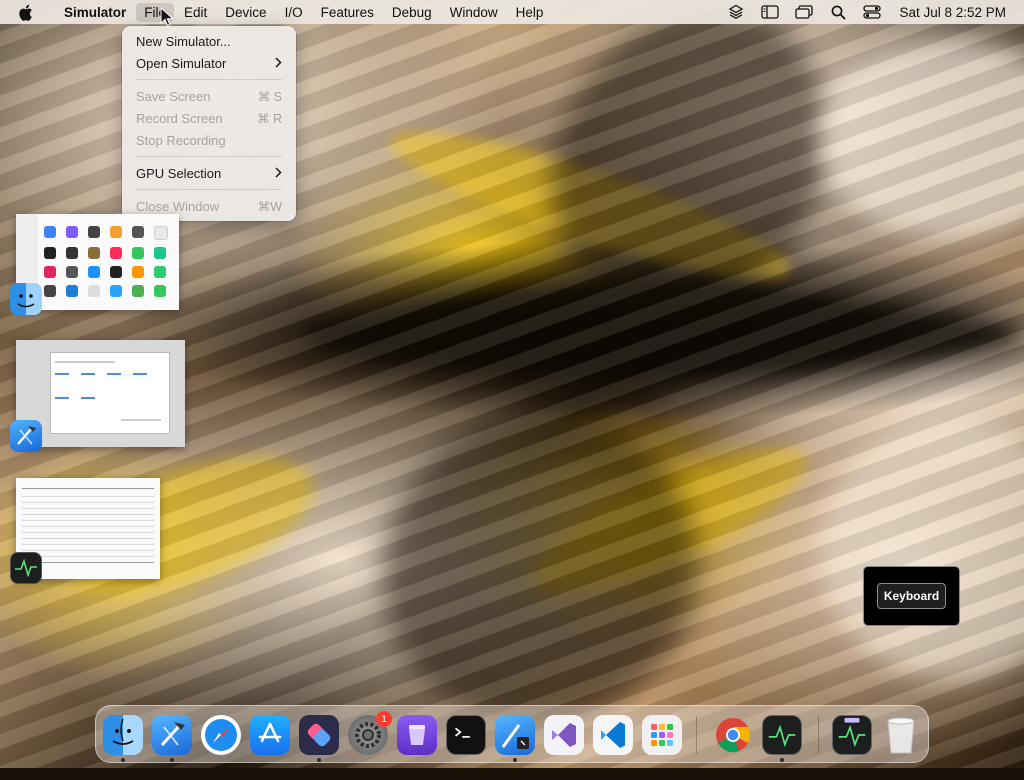 The image size is (1024, 780). I want to click on dock-vscode-icon, so click(613, 735).